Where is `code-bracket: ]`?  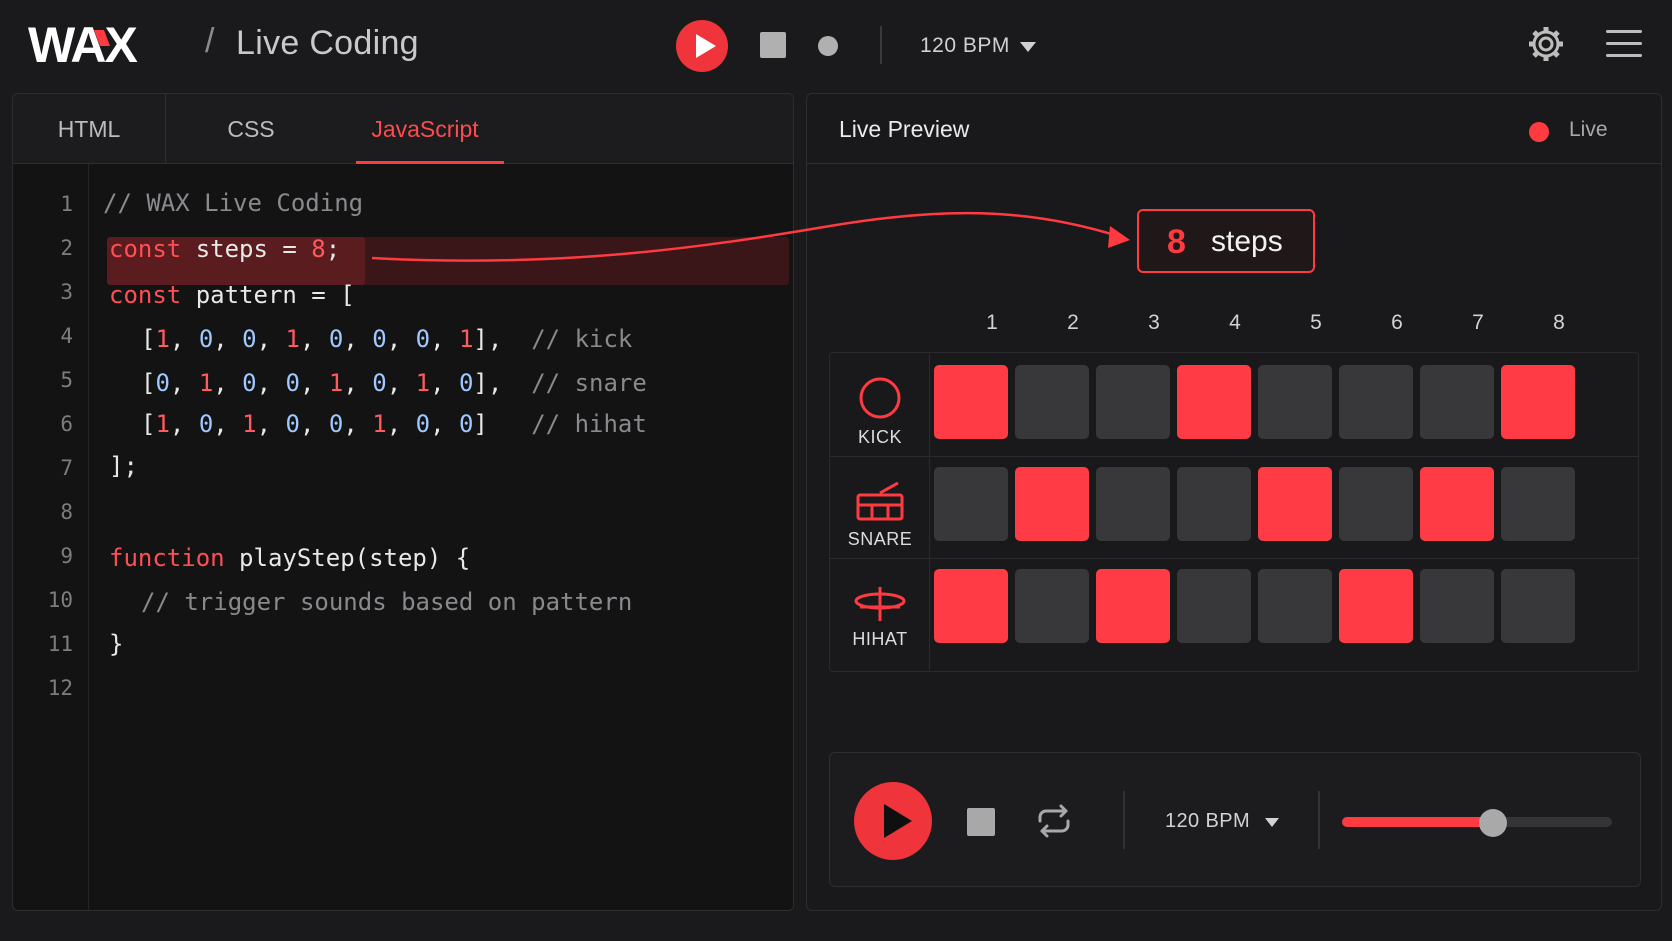
code-bracket: ] is located at coordinates (502, 424).